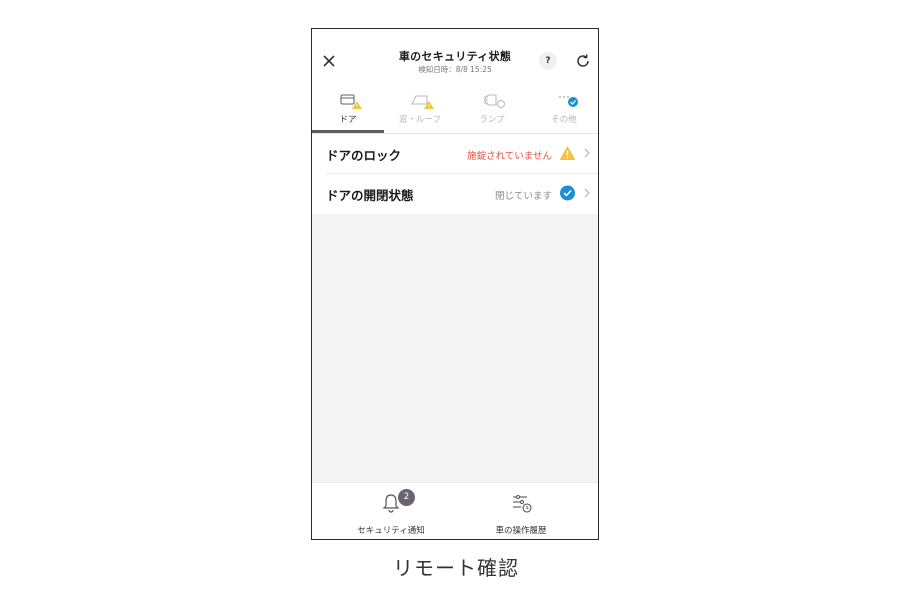 The image size is (912, 607). I want to click on tab-door-label: ドア, so click(348, 120).